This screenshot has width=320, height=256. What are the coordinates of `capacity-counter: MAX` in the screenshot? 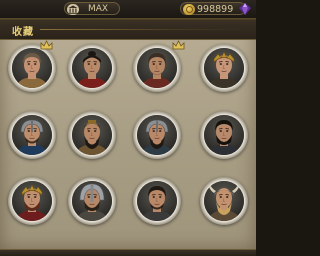 It's located at (92, 8).